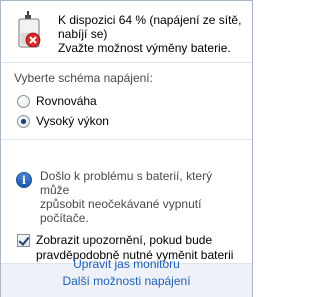 This screenshot has height=297, width=320. What do you see at coordinates (121, 204) in the screenshot?
I see `warning-line-2: způsobit neočekávané vypnutí` at bounding box center [121, 204].